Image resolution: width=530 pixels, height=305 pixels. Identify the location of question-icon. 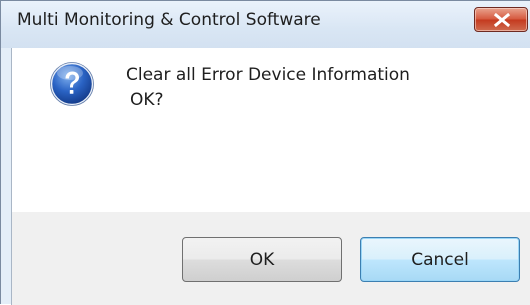
(72, 84).